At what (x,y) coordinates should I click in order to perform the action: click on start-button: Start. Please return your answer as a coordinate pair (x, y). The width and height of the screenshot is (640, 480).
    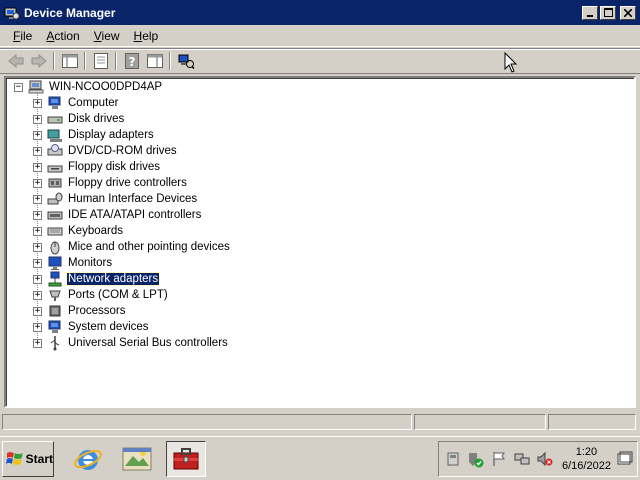
    Looking at the image, I should click on (28, 459).